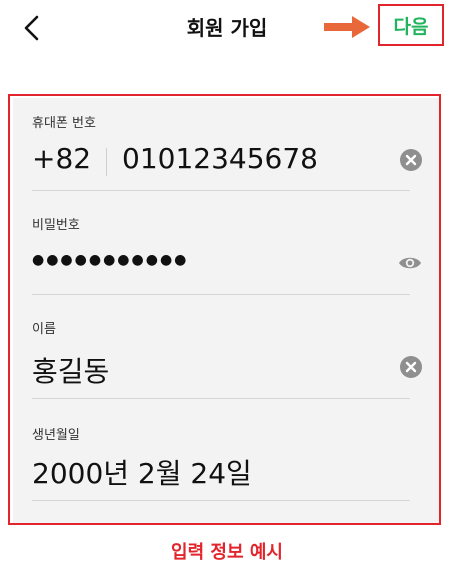 Image resolution: width=454 pixels, height=588 pixels. Describe the element at coordinates (227, 552) in the screenshot. I see `example-caption: 입력 정보 예시` at that location.